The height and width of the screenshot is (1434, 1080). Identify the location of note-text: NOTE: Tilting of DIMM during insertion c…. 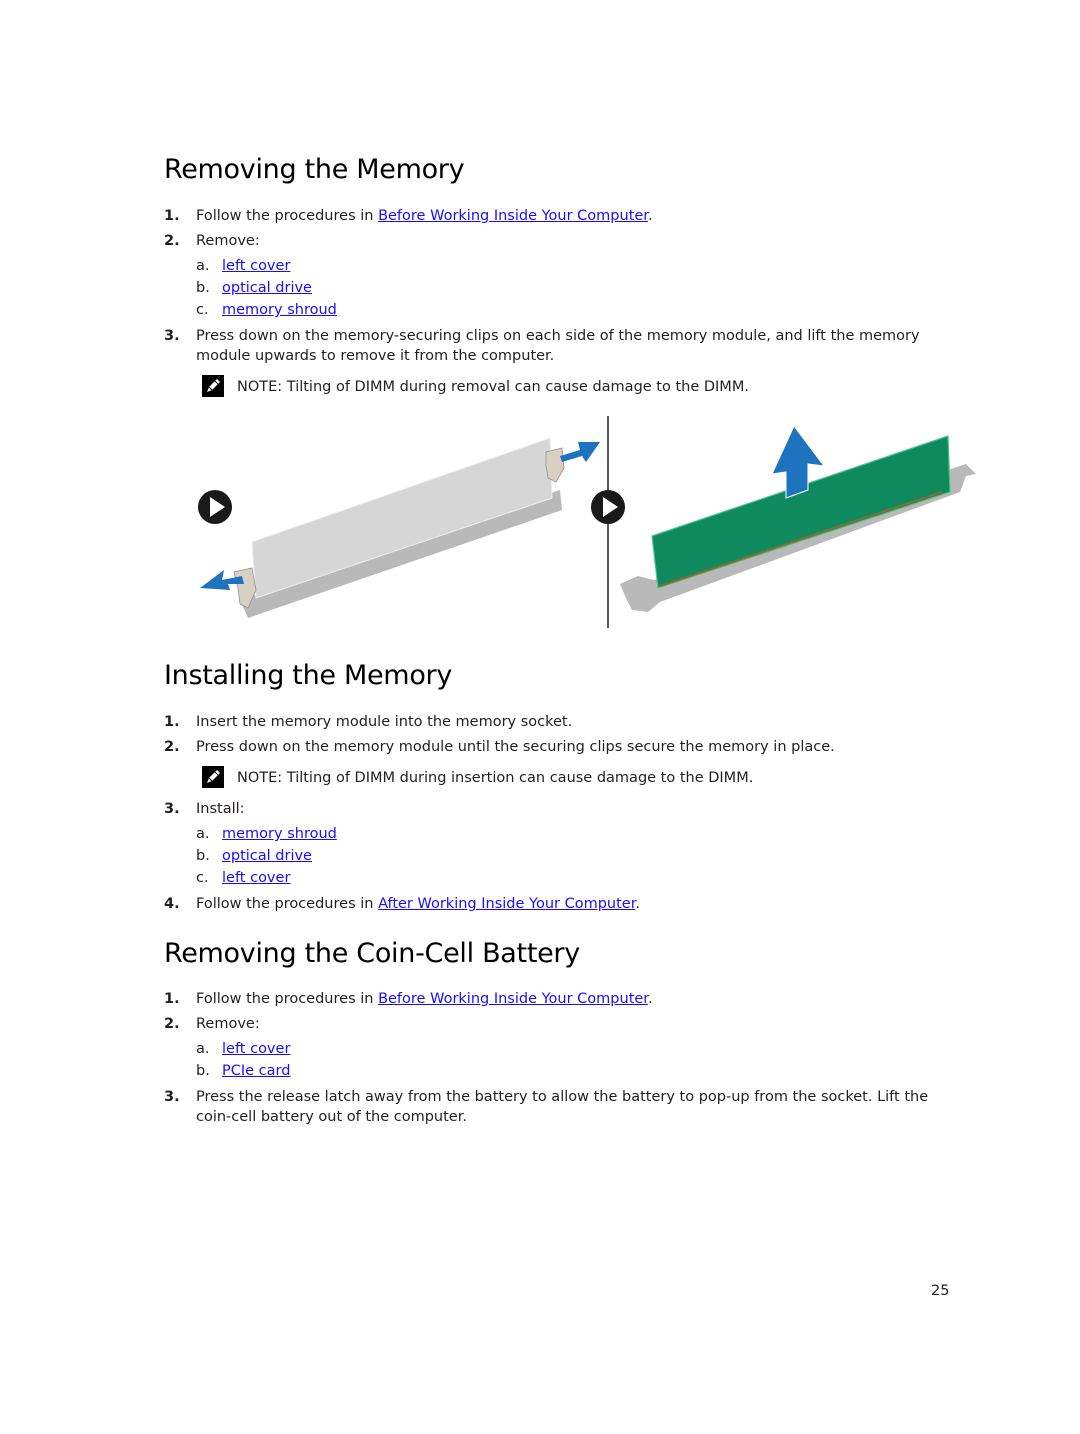
(495, 778).